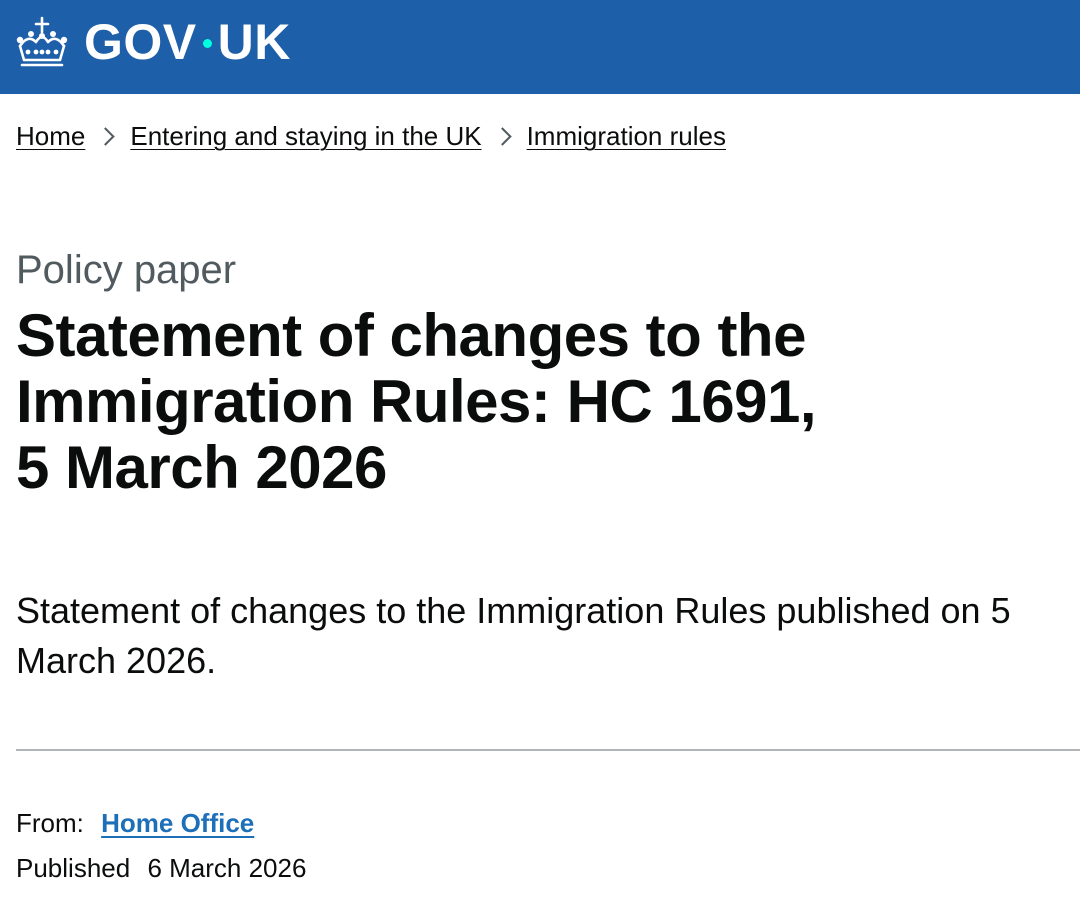 Image resolution: width=1080 pixels, height=905 pixels. I want to click on breadcrumb-immigration-rules-link: Immigration rules, so click(626, 136).